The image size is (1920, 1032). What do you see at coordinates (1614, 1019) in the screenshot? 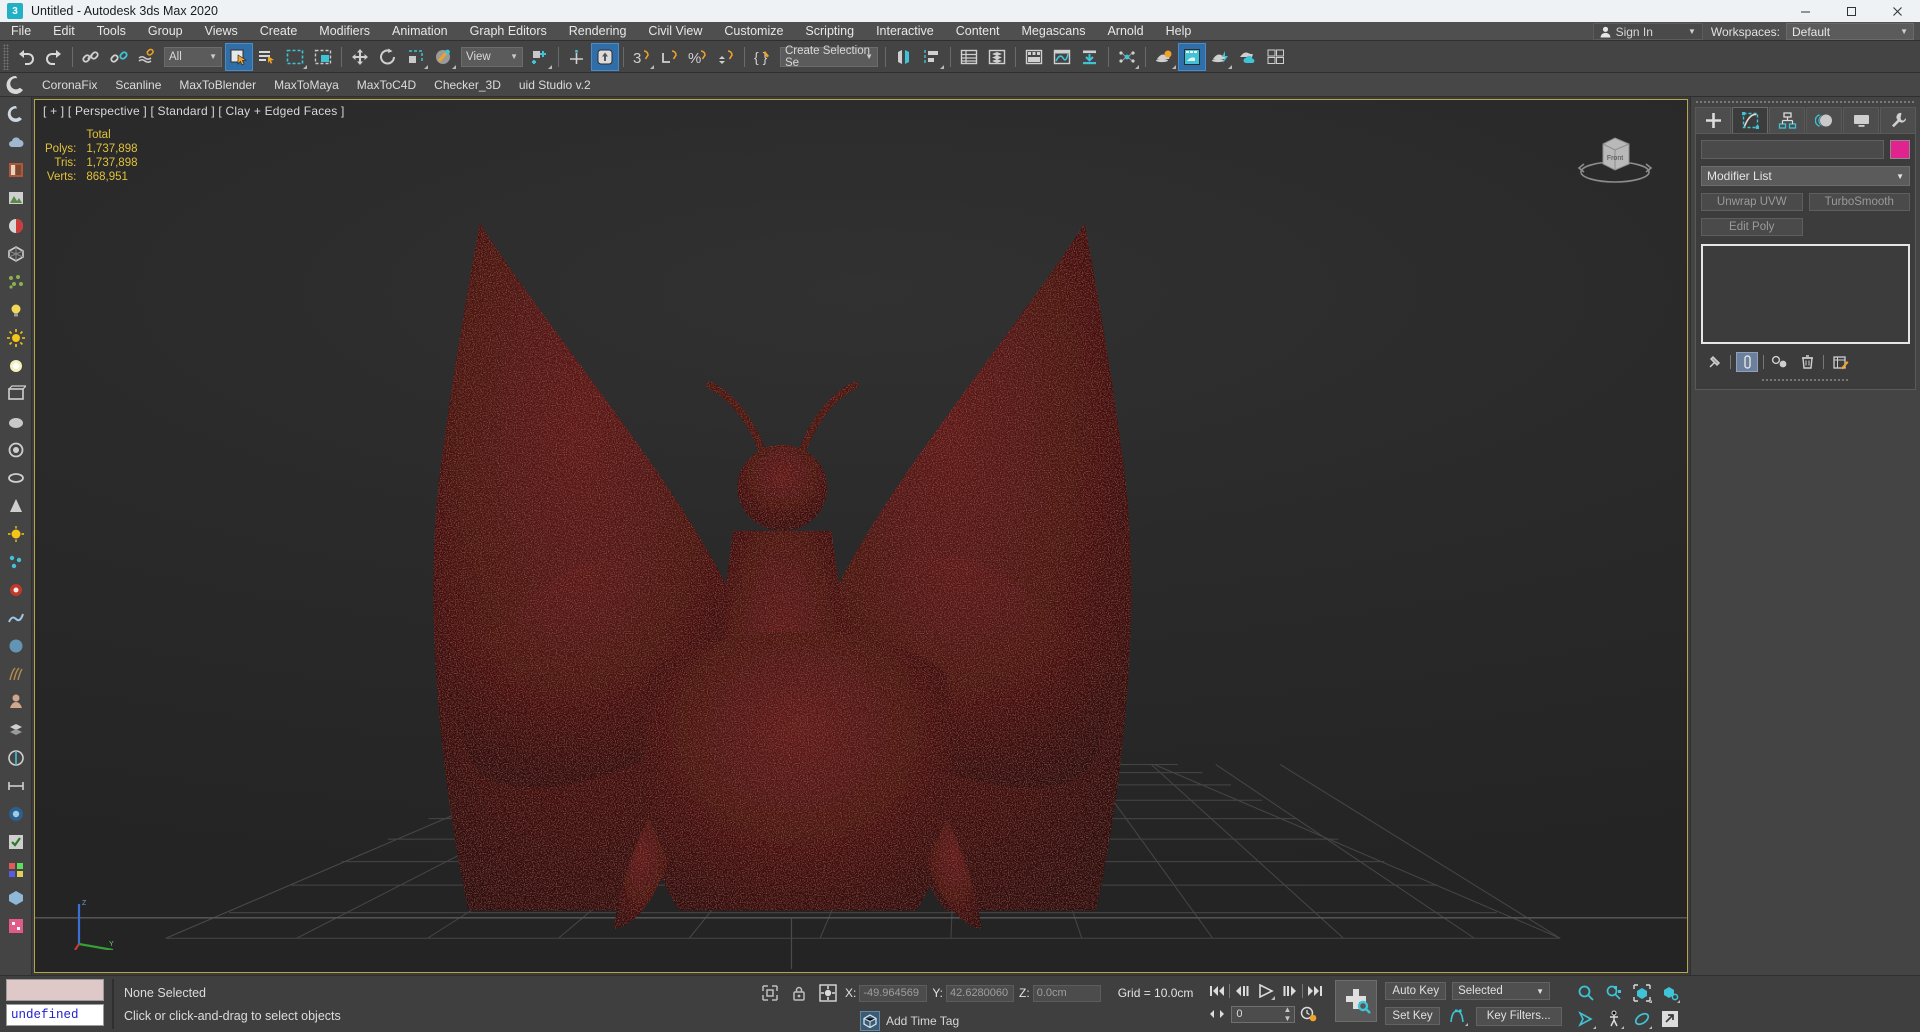
I see `walkthrough-icon` at bounding box center [1614, 1019].